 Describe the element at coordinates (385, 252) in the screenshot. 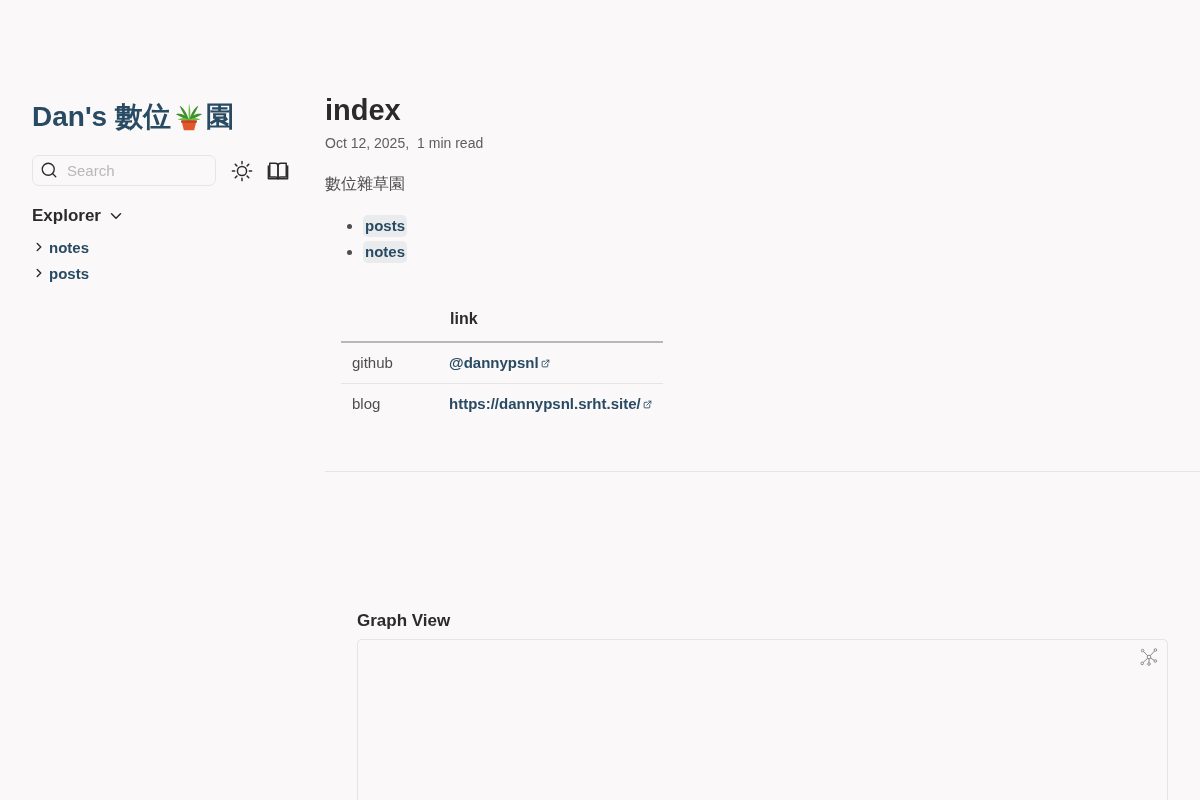

I see `internal-link: notes` at that location.